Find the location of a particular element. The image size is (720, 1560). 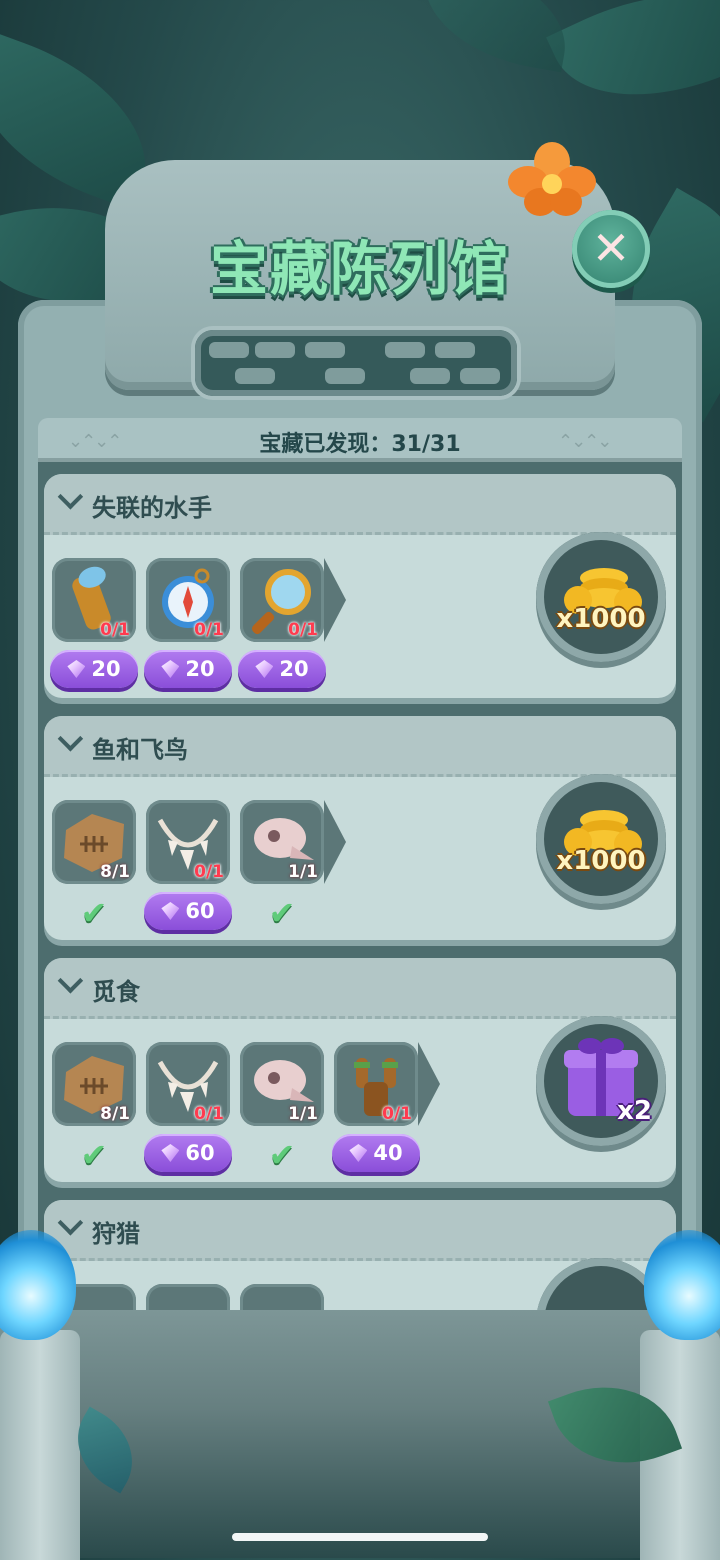

close-button: ✕ is located at coordinates (611, 249).